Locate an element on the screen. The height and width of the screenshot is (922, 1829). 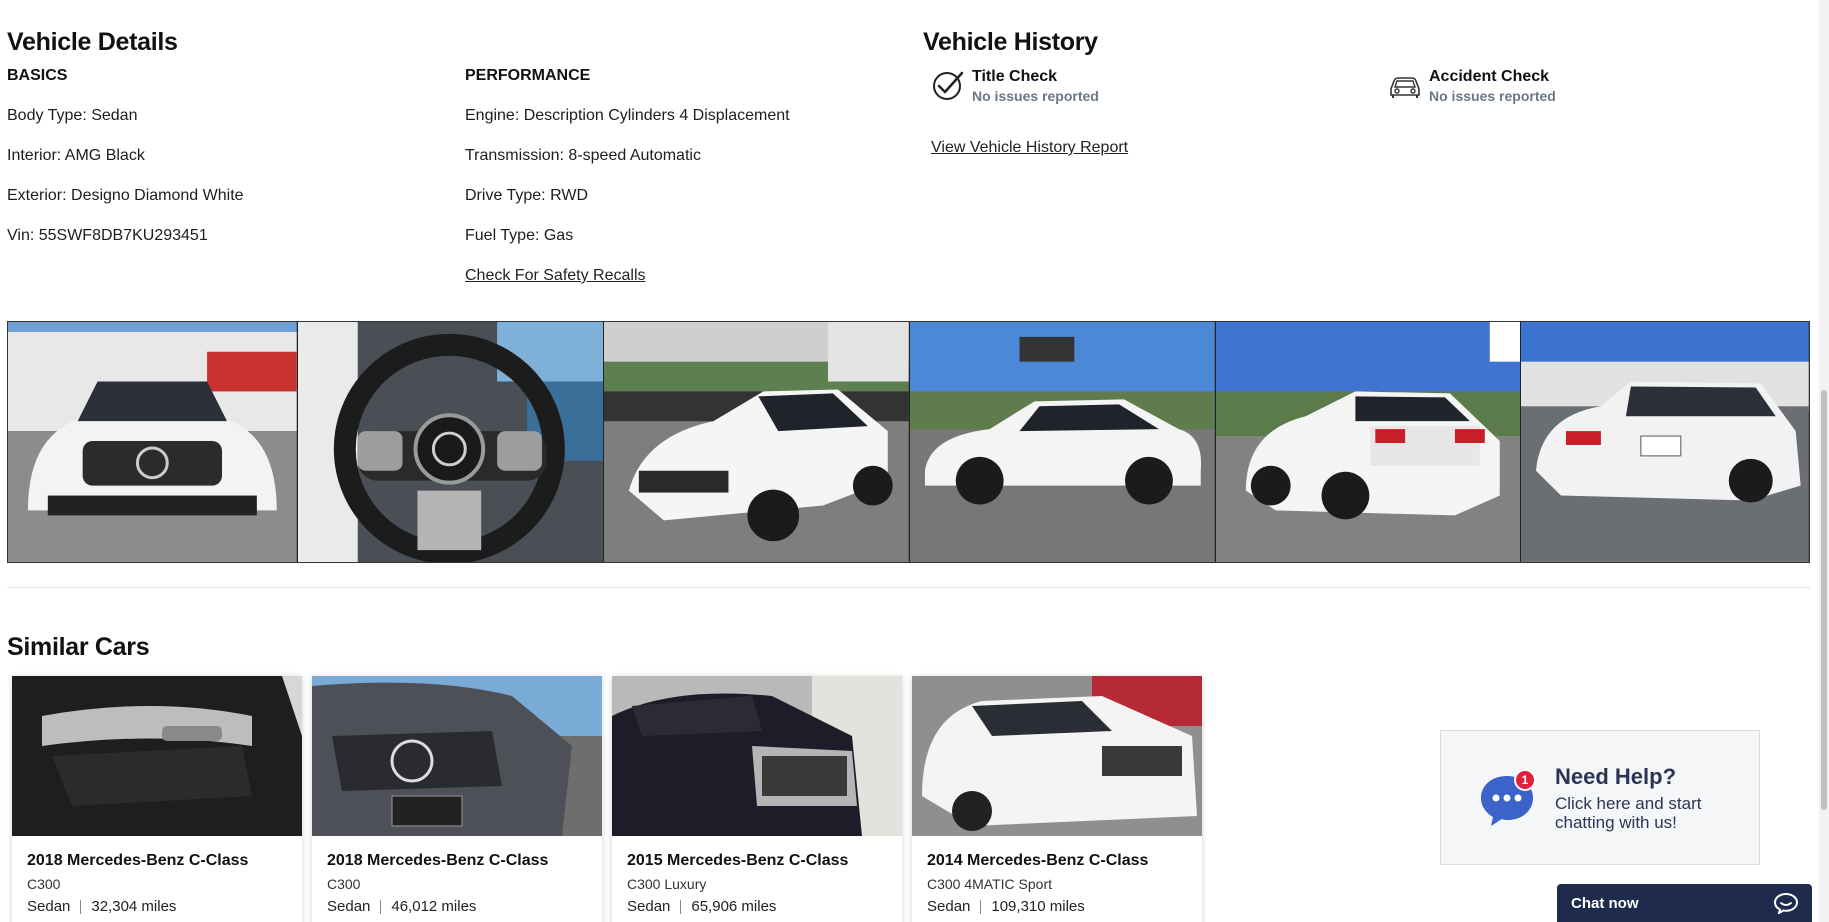
gallery-photo-rear-angle is located at coordinates (1368, 442).